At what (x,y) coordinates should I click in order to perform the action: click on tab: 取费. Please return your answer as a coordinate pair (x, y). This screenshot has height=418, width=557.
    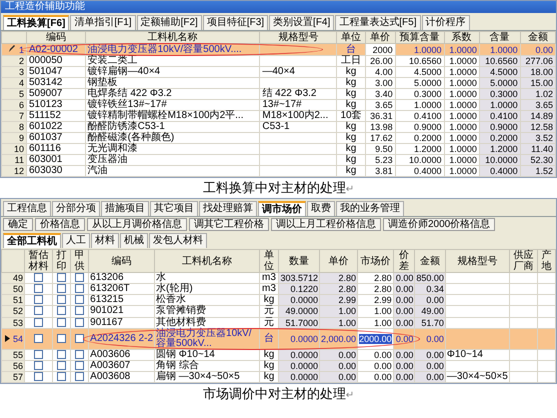
    Looking at the image, I should click on (321, 208).